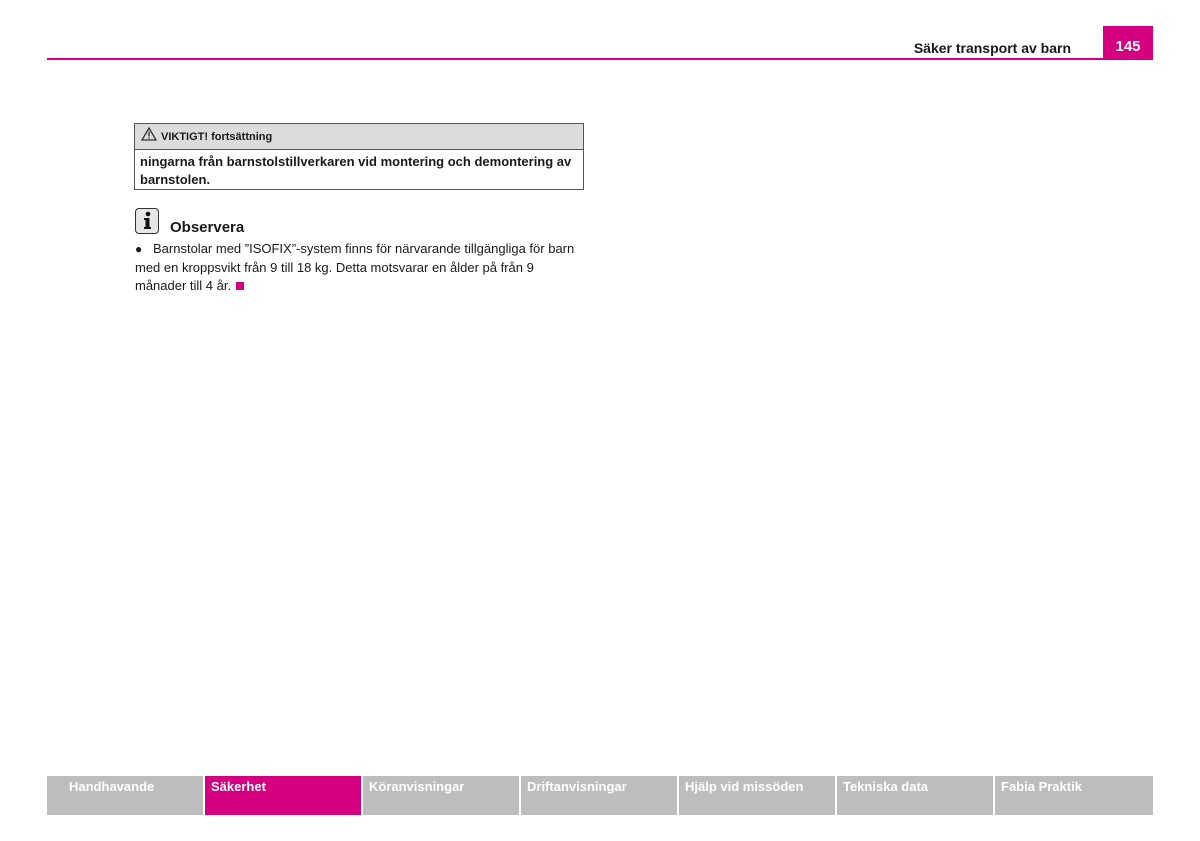 The width and height of the screenshot is (1200, 841). Describe the element at coordinates (125, 795) in the screenshot. I see `nav-tab-handhavande: Handhavande` at that location.